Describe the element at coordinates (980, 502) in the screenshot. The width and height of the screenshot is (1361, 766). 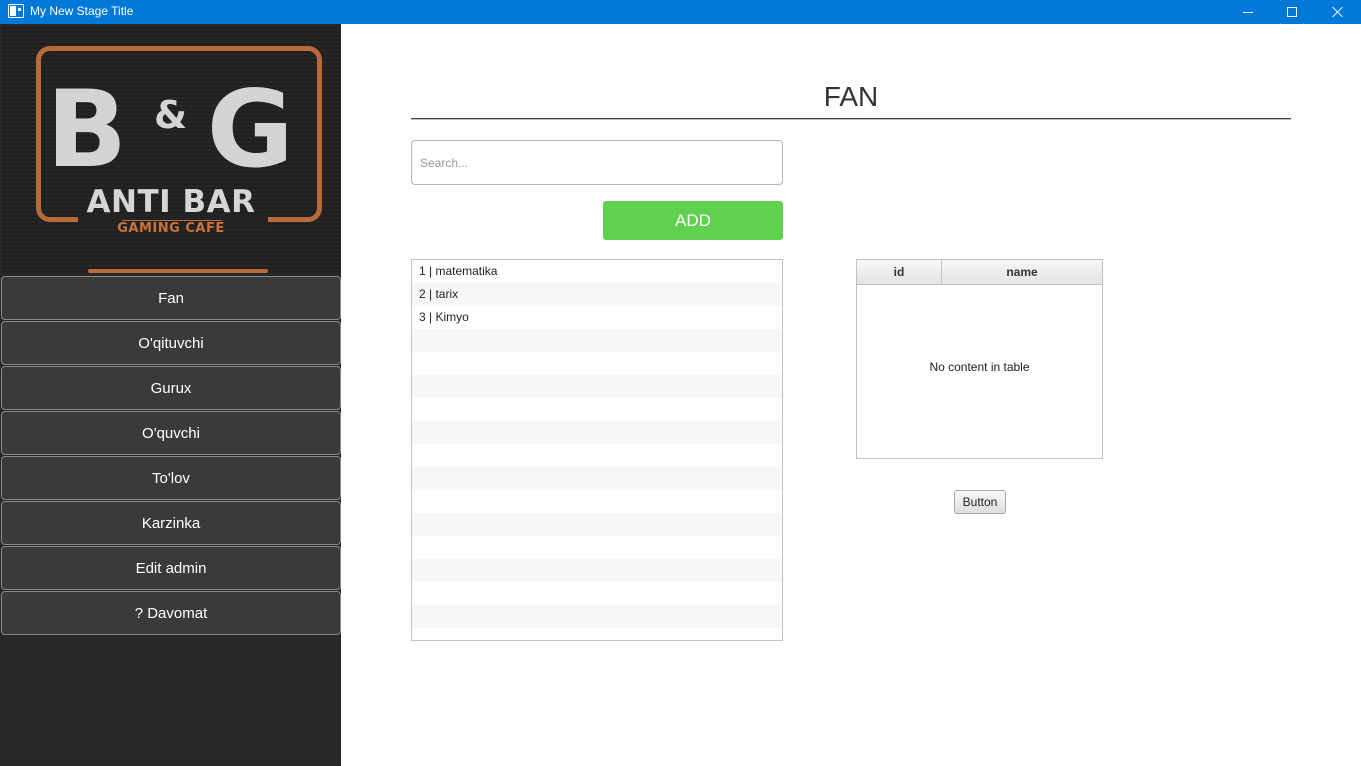
I see `action-button: Button` at that location.